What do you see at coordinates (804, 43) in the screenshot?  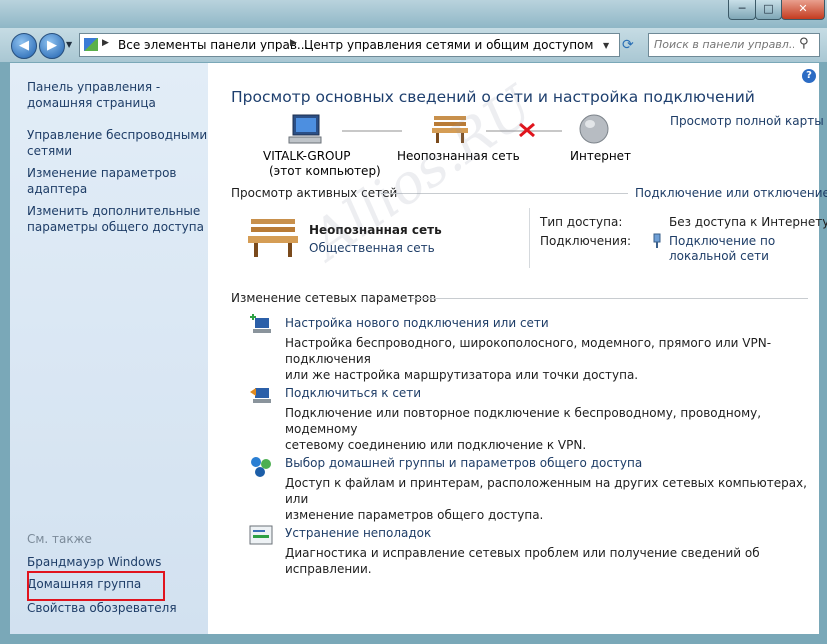 I see `search-icon: ⚲` at bounding box center [804, 43].